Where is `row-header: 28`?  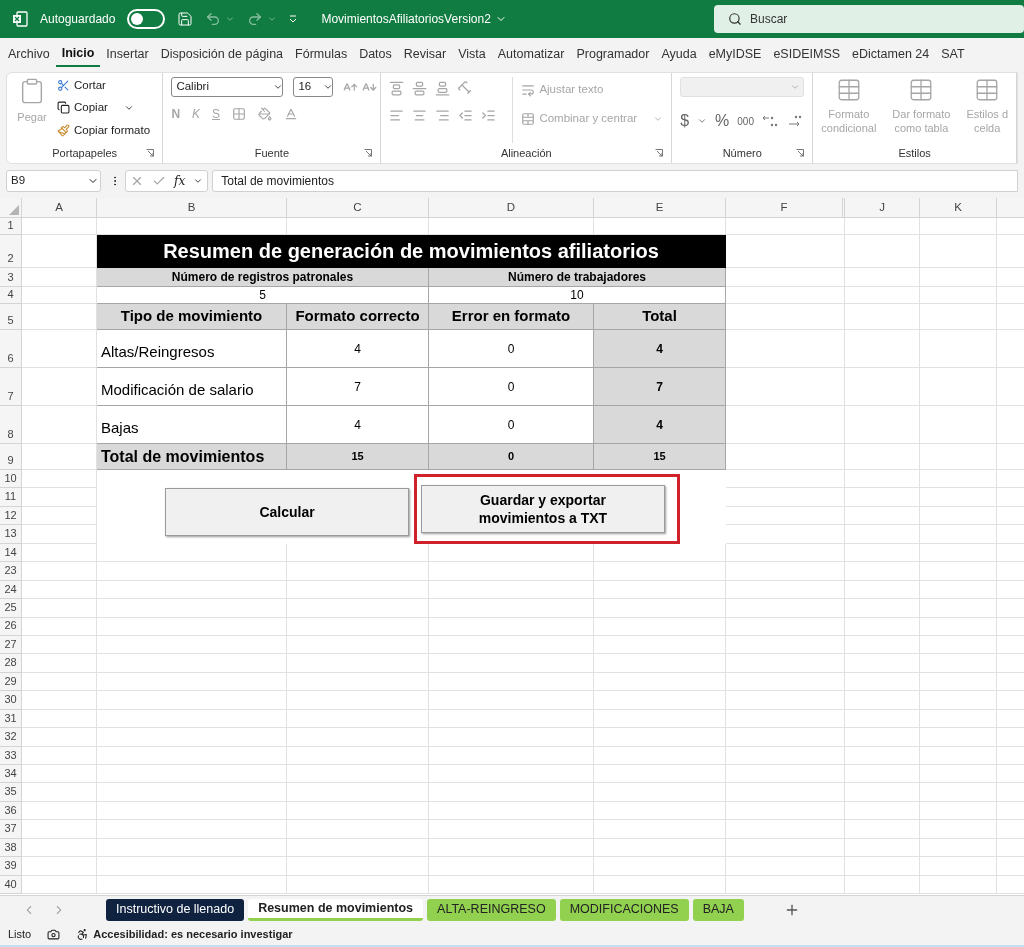
row-header: 28 is located at coordinates (11, 663).